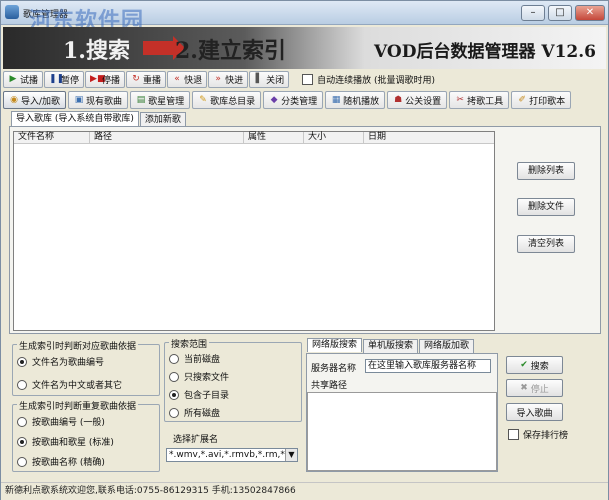 This screenshot has width=609, height=500. Describe the element at coordinates (259, 79) in the screenshot. I see `close-icon: ▌` at that location.